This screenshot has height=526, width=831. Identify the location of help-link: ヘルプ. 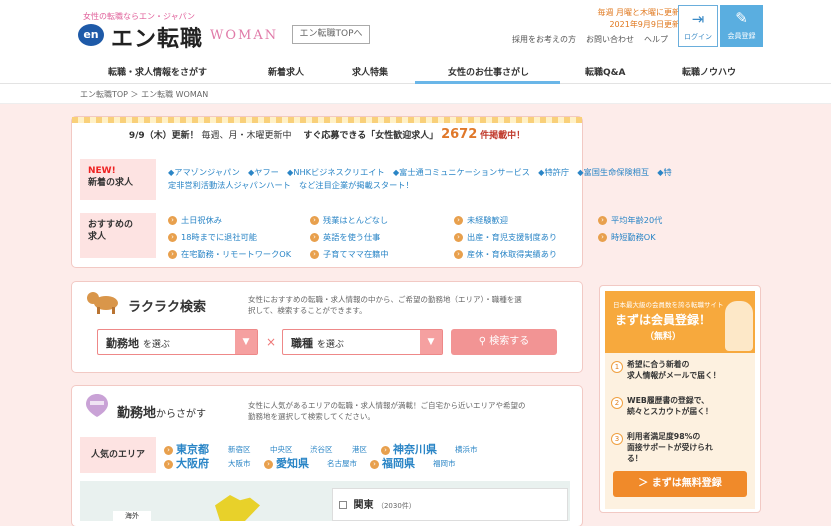
(656, 39).